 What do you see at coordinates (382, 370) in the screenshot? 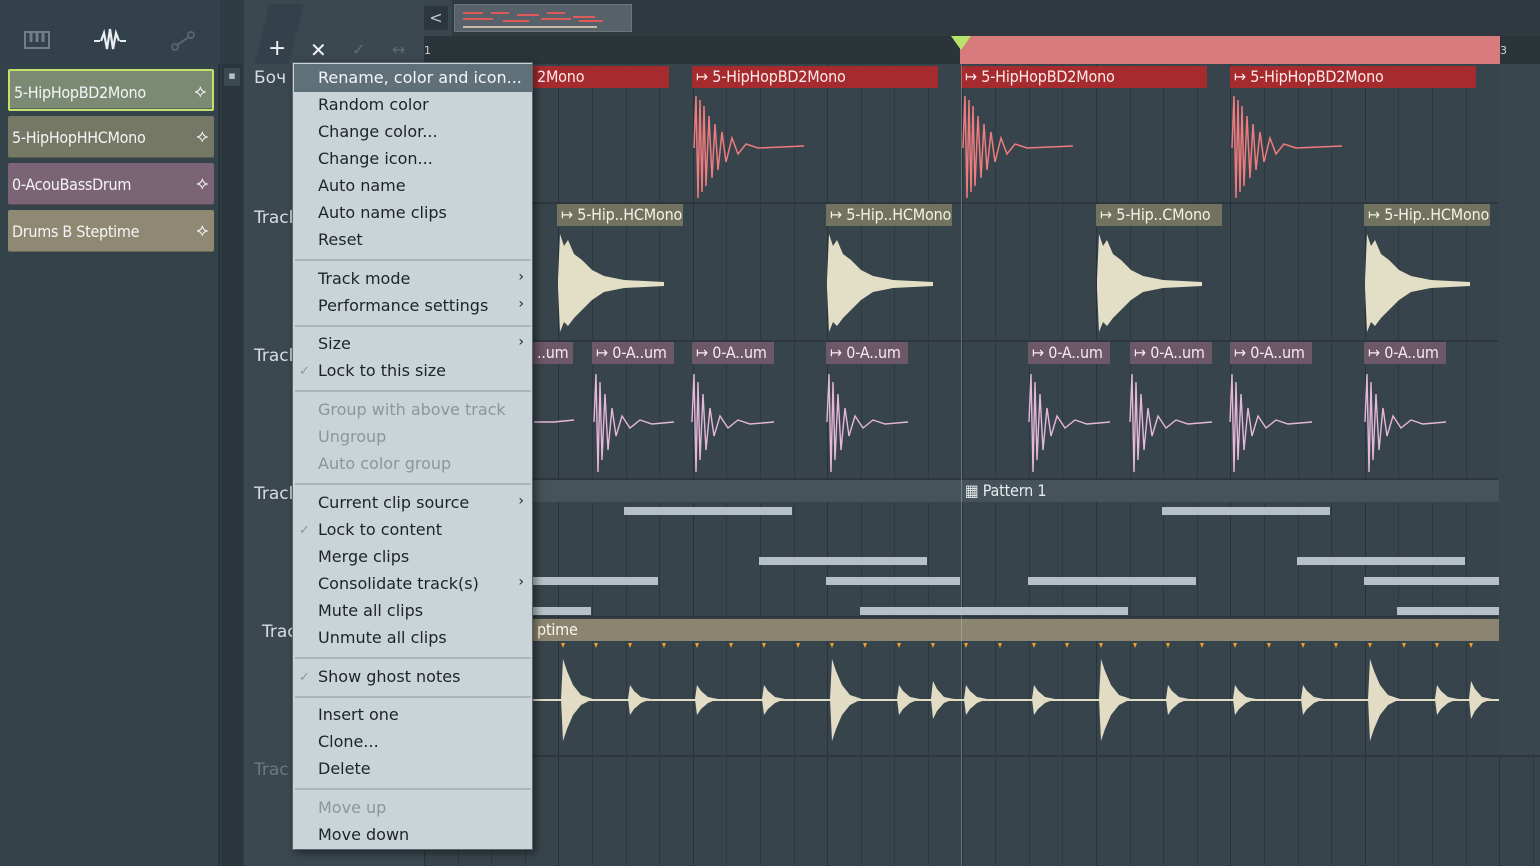
I see `menu-item-lock-to-size: Lock to this size` at bounding box center [382, 370].